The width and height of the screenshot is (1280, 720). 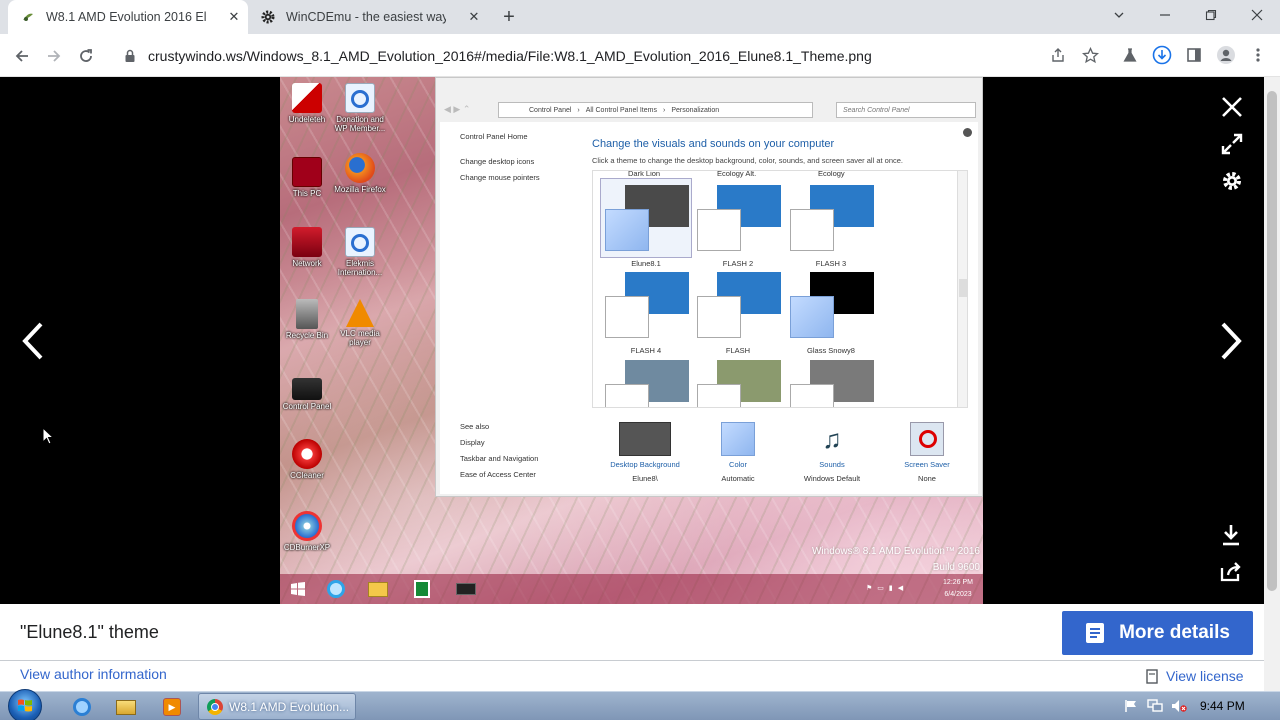 What do you see at coordinates (1119, 15) in the screenshot?
I see `tab-search-chevron-icon` at bounding box center [1119, 15].